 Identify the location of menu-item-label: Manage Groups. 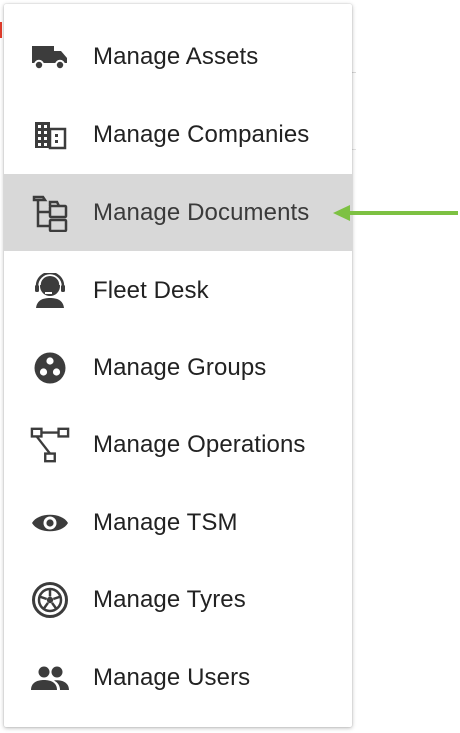
(180, 367).